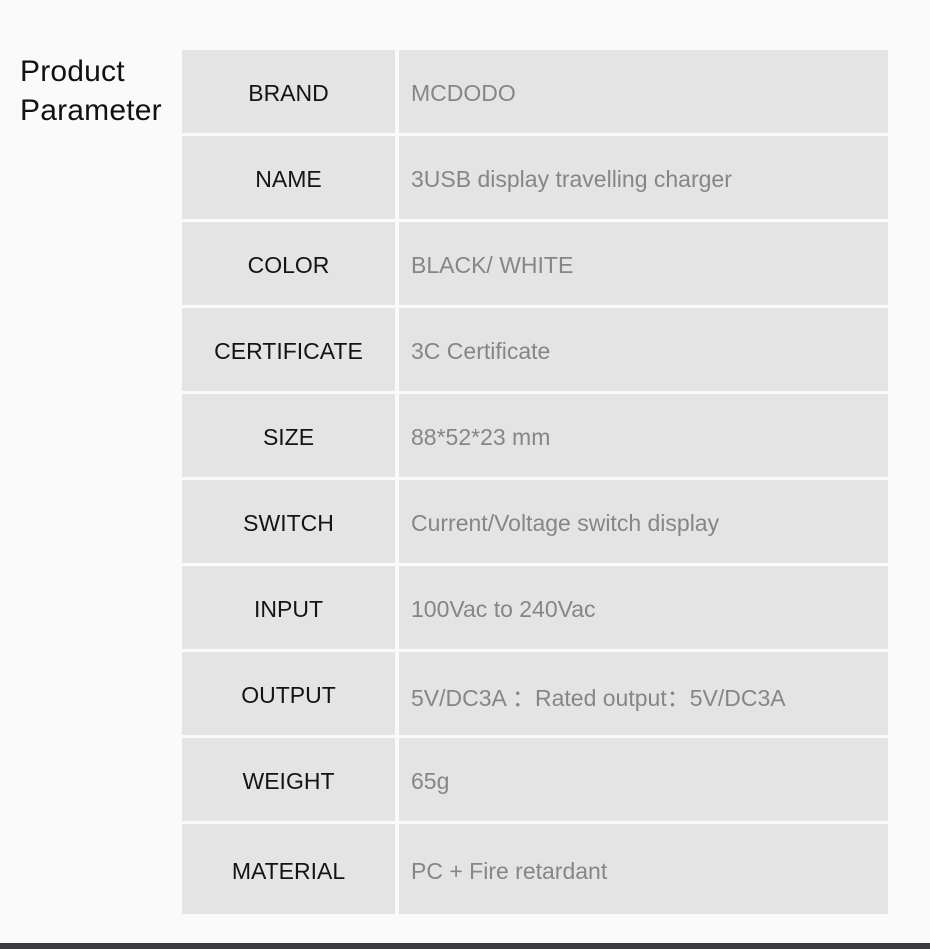 The width and height of the screenshot is (930, 949). Describe the element at coordinates (643, 435) in the screenshot. I see `spec-value: 88*52*23 mm` at that location.